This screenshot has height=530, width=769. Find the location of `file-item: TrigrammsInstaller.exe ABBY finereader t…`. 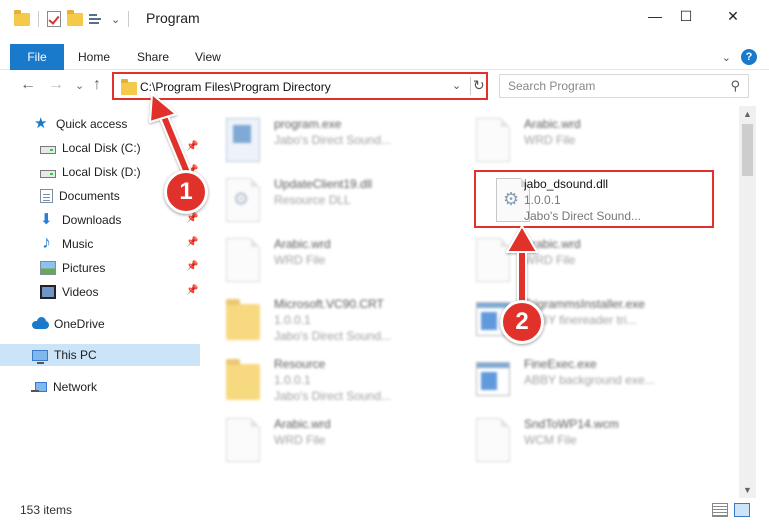

file-item: TrigrammsInstaller.exe ABBY finereader t… is located at coordinates (574, 318).